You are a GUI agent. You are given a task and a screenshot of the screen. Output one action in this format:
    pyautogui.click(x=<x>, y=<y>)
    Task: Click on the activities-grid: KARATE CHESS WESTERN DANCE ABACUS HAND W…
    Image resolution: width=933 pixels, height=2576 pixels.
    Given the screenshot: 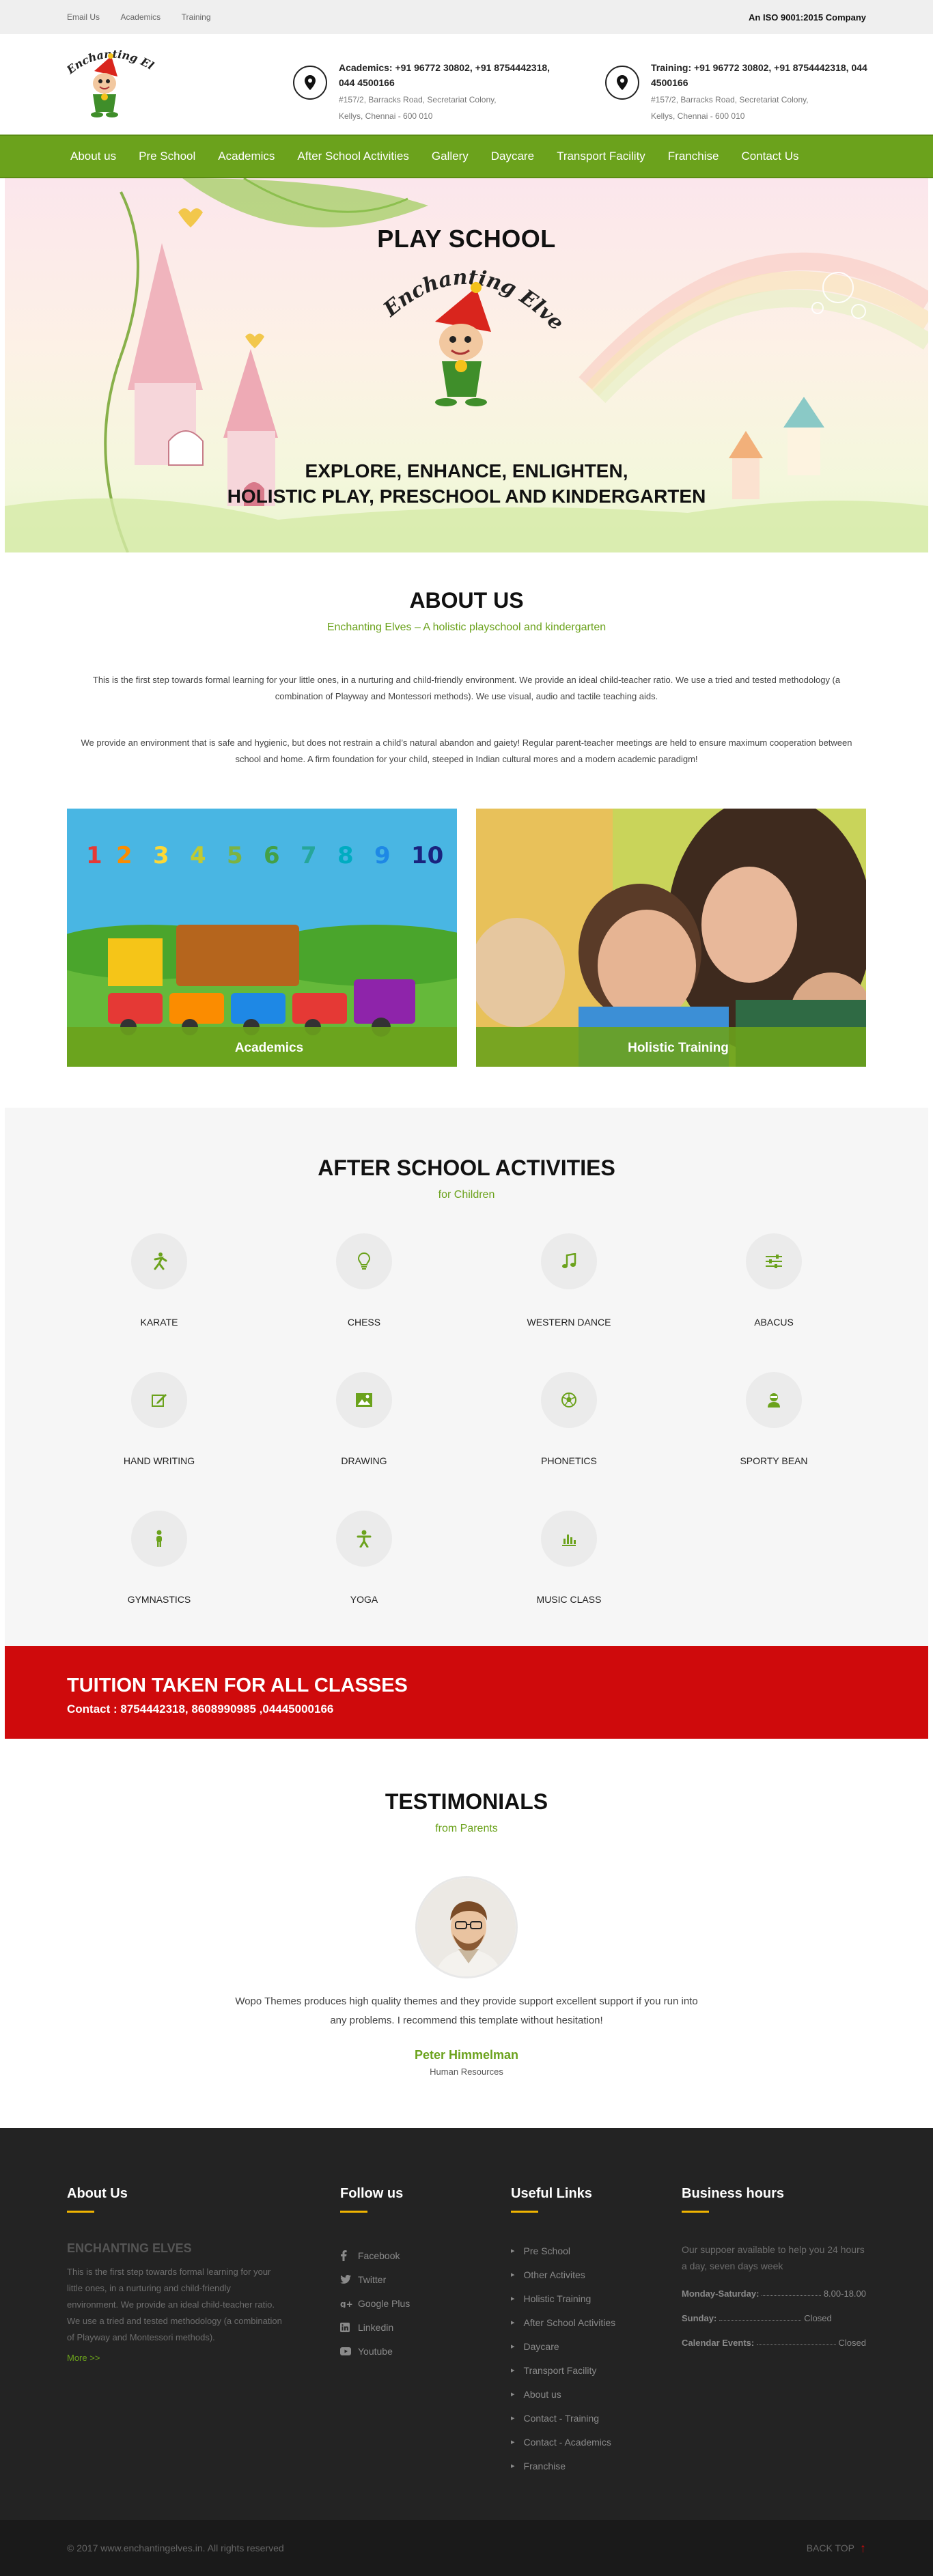 What is the action you would take?
    pyautogui.click(x=466, y=1419)
    